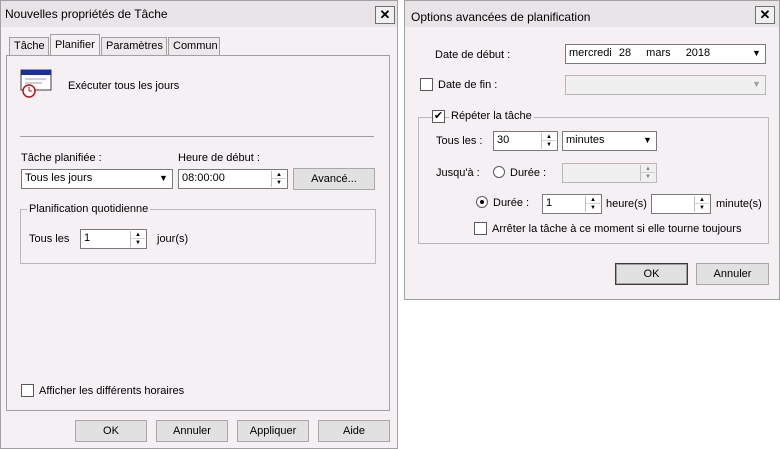 This screenshot has width=780, height=449. Describe the element at coordinates (75, 45) in the screenshot. I see `tab-planifier: Planifier` at that location.